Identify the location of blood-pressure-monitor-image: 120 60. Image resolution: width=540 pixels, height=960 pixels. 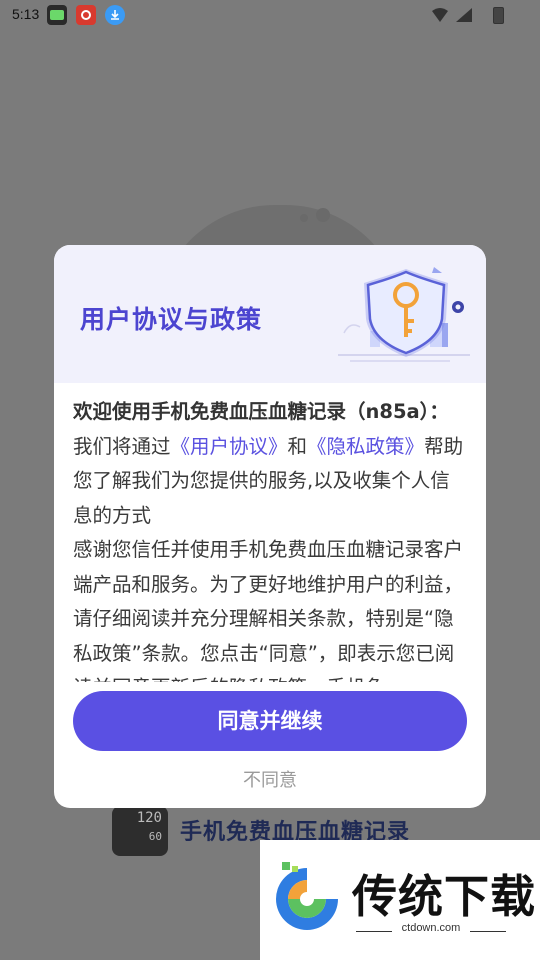
(140, 831).